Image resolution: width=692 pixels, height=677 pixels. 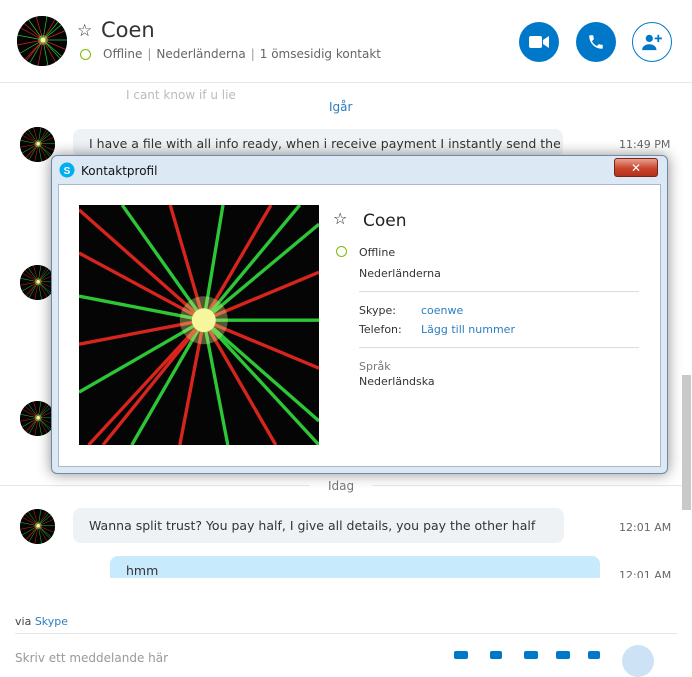 I want to click on file-icon, so click(x=496, y=655).